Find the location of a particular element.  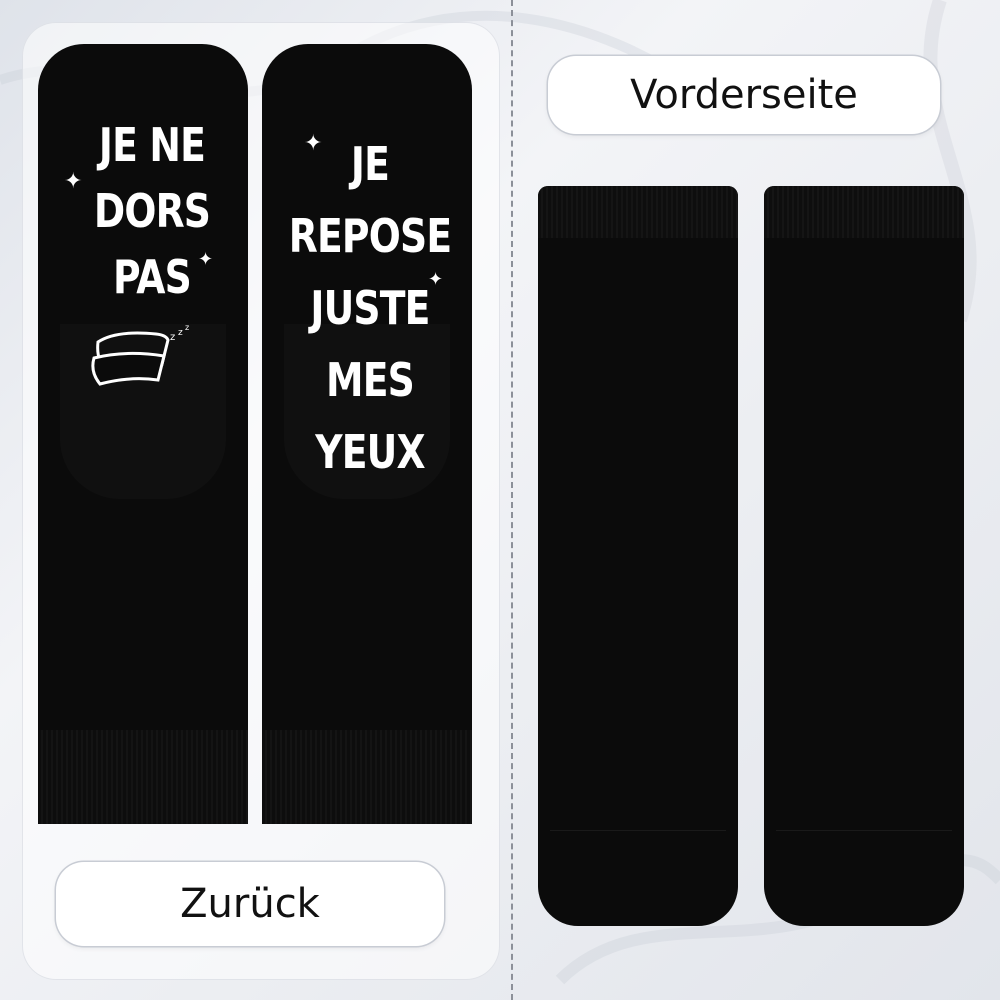

front-label: Vorderseite is located at coordinates (744, 95).